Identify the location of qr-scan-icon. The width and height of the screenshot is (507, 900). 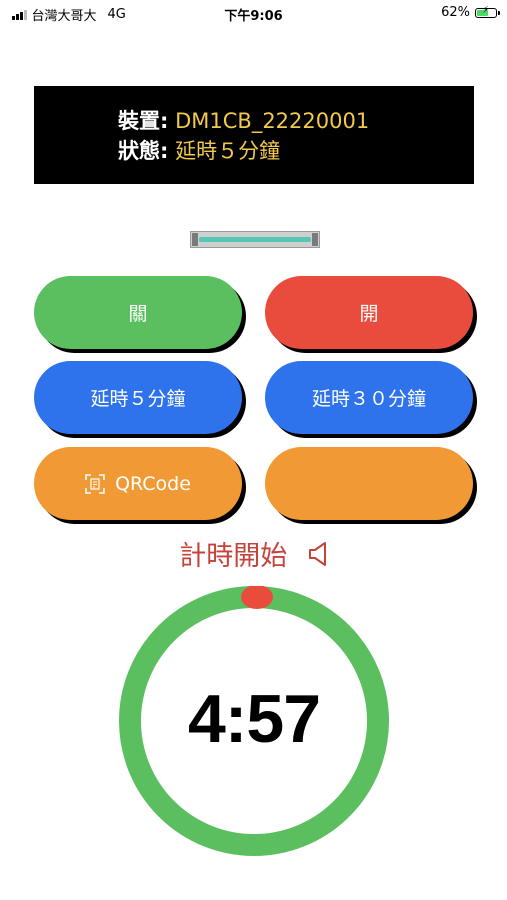
(95, 483).